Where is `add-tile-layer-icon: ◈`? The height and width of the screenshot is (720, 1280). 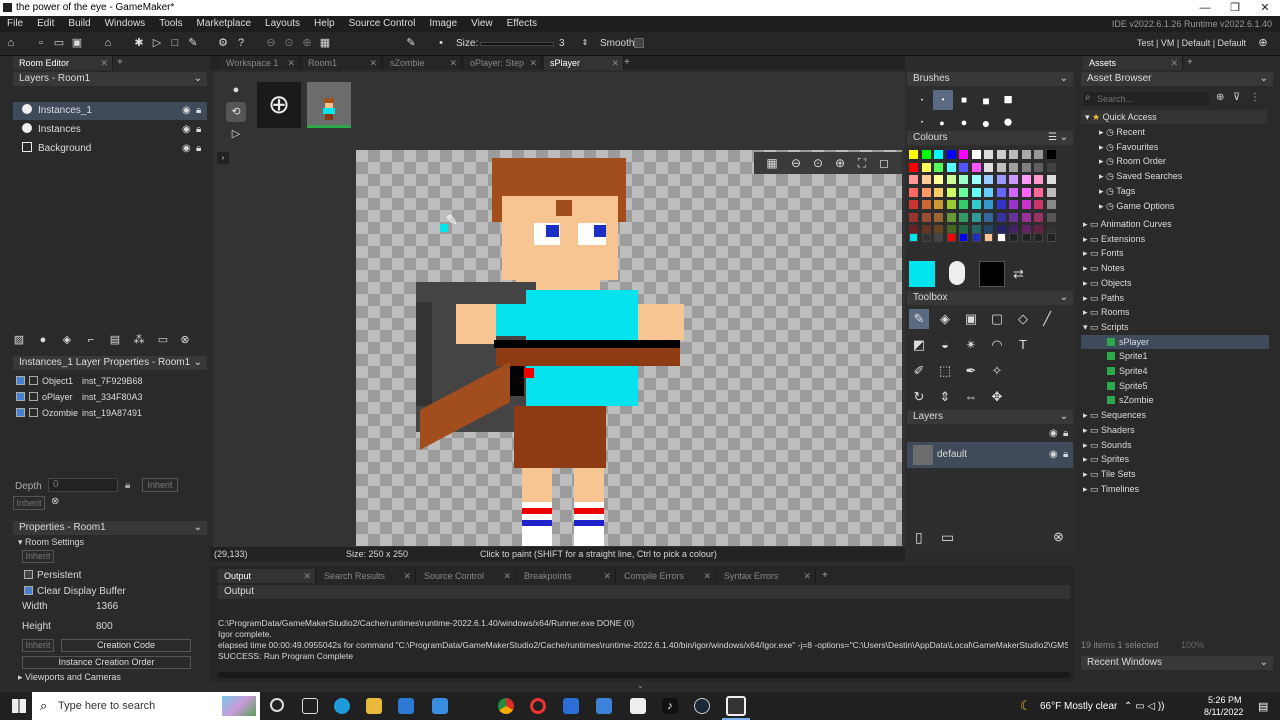
add-tile-layer-icon: ◈ is located at coordinates (67, 340).